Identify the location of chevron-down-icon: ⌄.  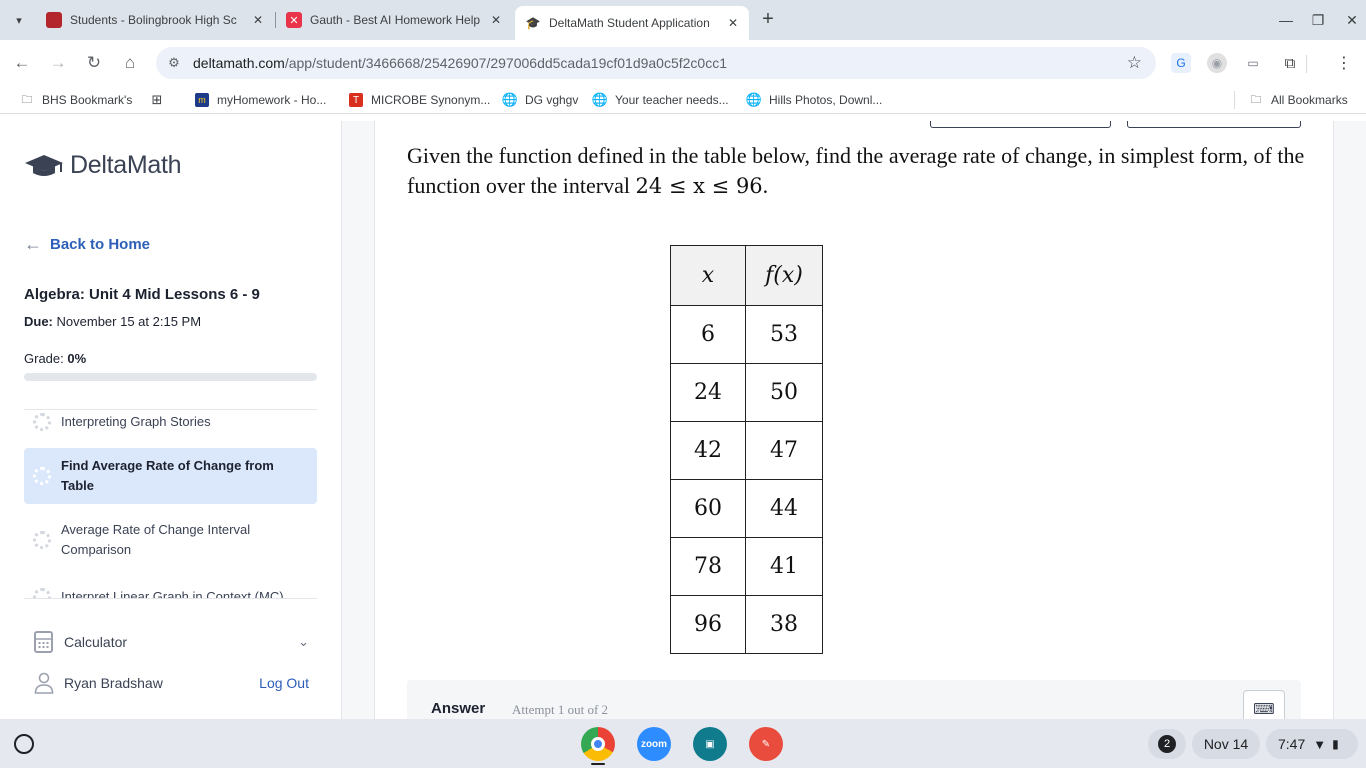
(303, 641).